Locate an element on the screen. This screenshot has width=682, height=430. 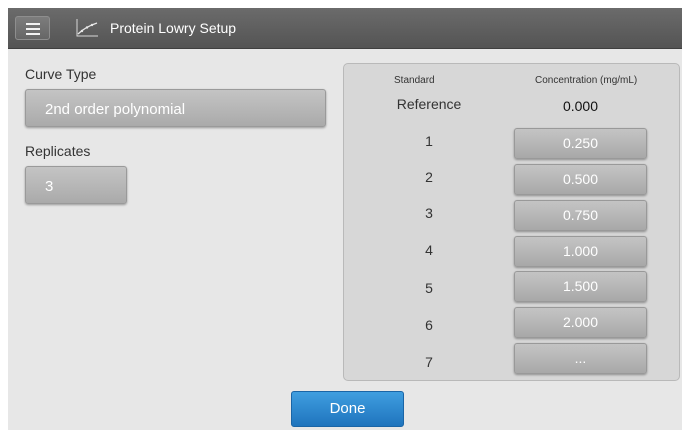
top-bar: Protein Lowry Setup is located at coordinates (345, 28).